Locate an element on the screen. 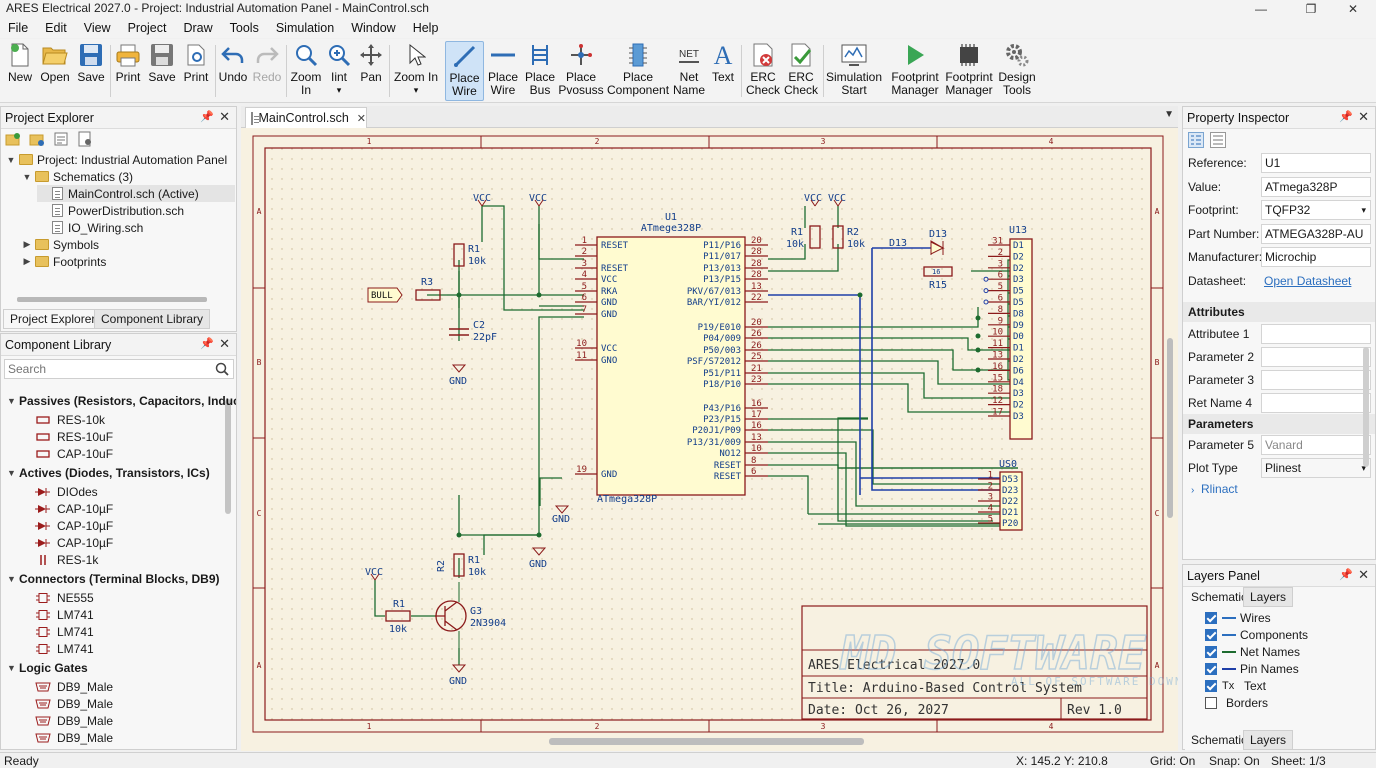 Image resolution: width=1376 pixels, height=768 pixels. restore-button: ❐ is located at coordinates (1311, 9).